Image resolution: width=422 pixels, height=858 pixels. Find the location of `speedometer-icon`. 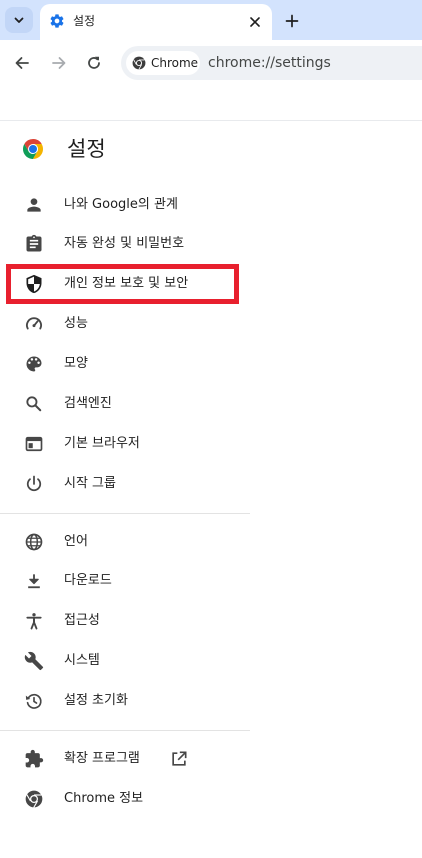

speedometer-icon is located at coordinates (34, 324).